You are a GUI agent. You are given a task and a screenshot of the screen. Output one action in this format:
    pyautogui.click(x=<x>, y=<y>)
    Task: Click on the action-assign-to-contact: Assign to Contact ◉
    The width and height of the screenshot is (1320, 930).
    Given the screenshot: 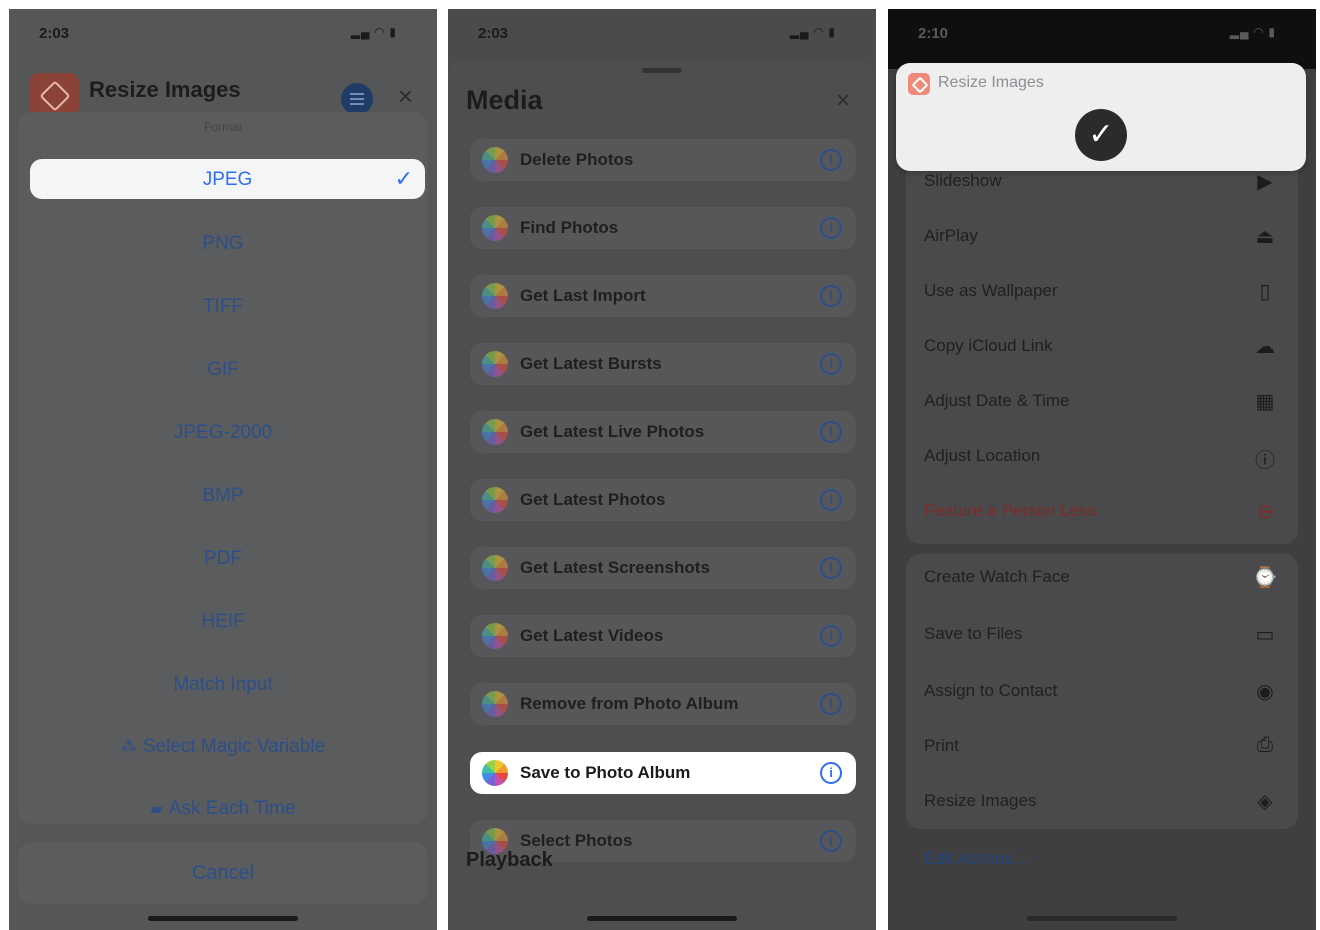 What is the action you would take?
    pyautogui.click(x=1102, y=691)
    